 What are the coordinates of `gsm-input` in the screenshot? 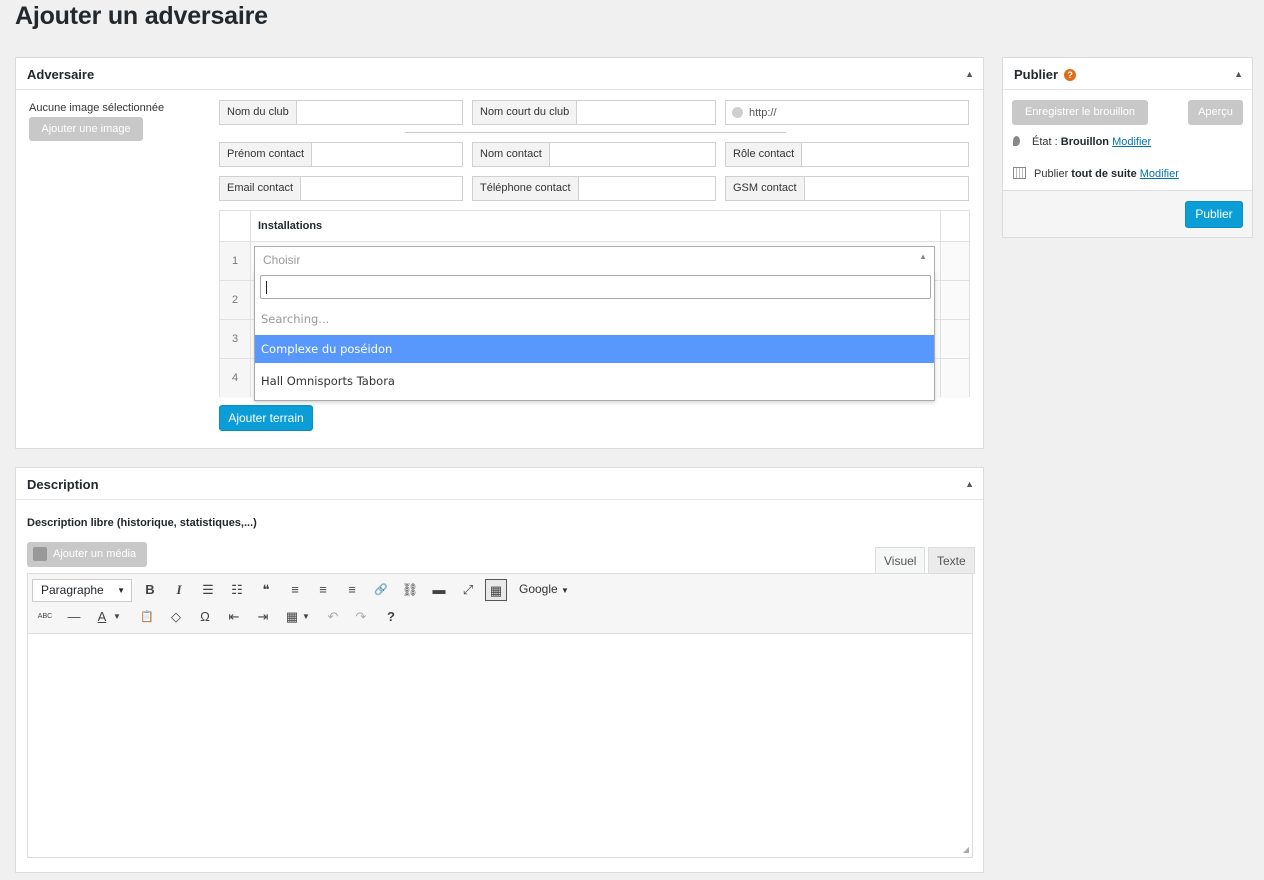 It's located at (886, 188).